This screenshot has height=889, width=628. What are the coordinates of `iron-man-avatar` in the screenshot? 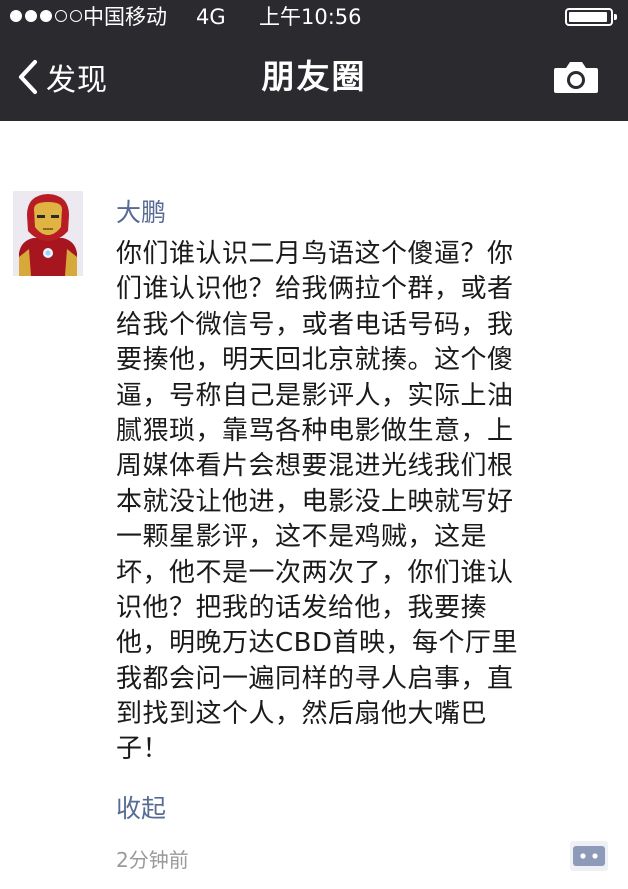 It's located at (48, 233).